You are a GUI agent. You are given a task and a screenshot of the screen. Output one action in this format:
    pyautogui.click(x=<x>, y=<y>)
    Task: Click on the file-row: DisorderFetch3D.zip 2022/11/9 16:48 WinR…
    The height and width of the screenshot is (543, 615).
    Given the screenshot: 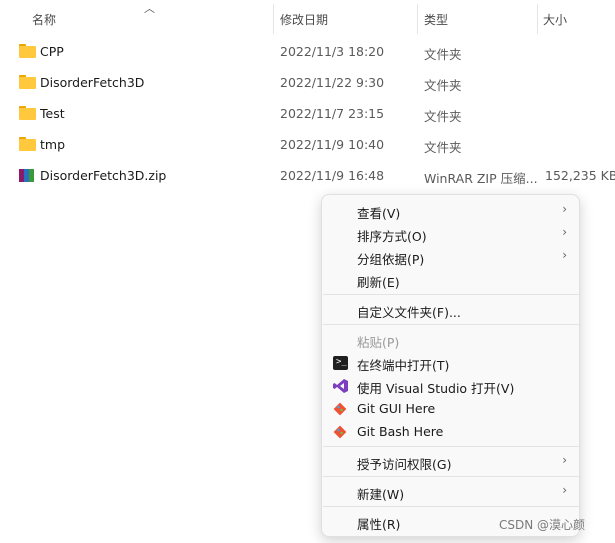 What is the action you would take?
    pyautogui.click(x=307, y=176)
    